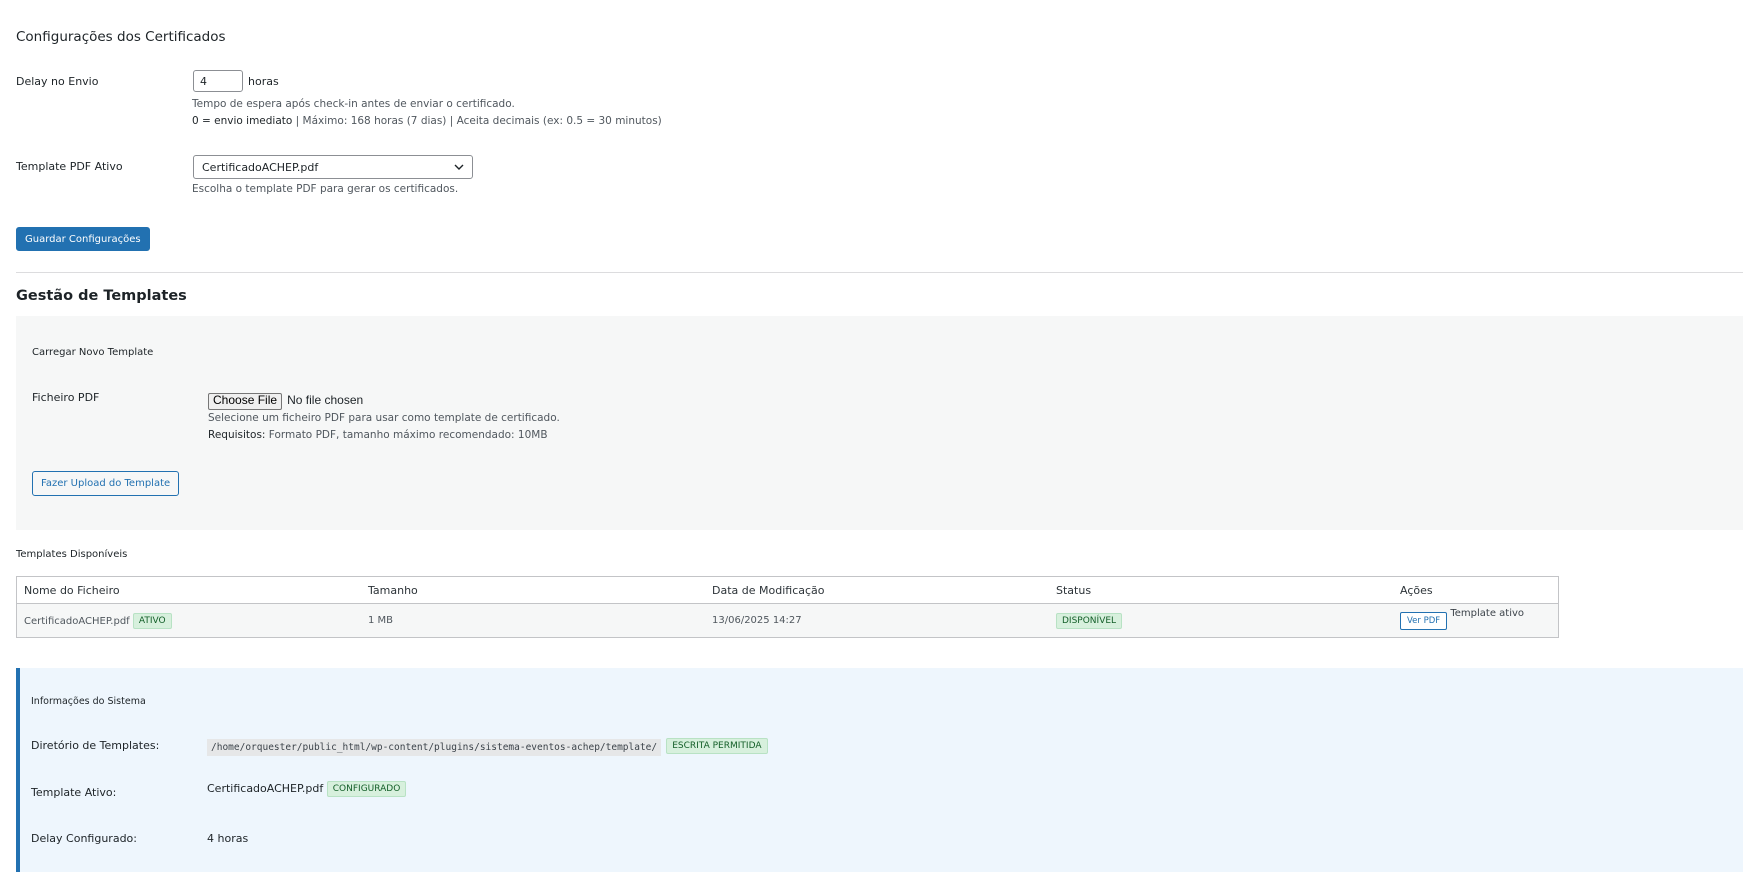 The height and width of the screenshot is (872, 1757). What do you see at coordinates (260, 167) in the screenshot?
I see `template-select-value: CertificadoACHEP.pdf` at bounding box center [260, 167].